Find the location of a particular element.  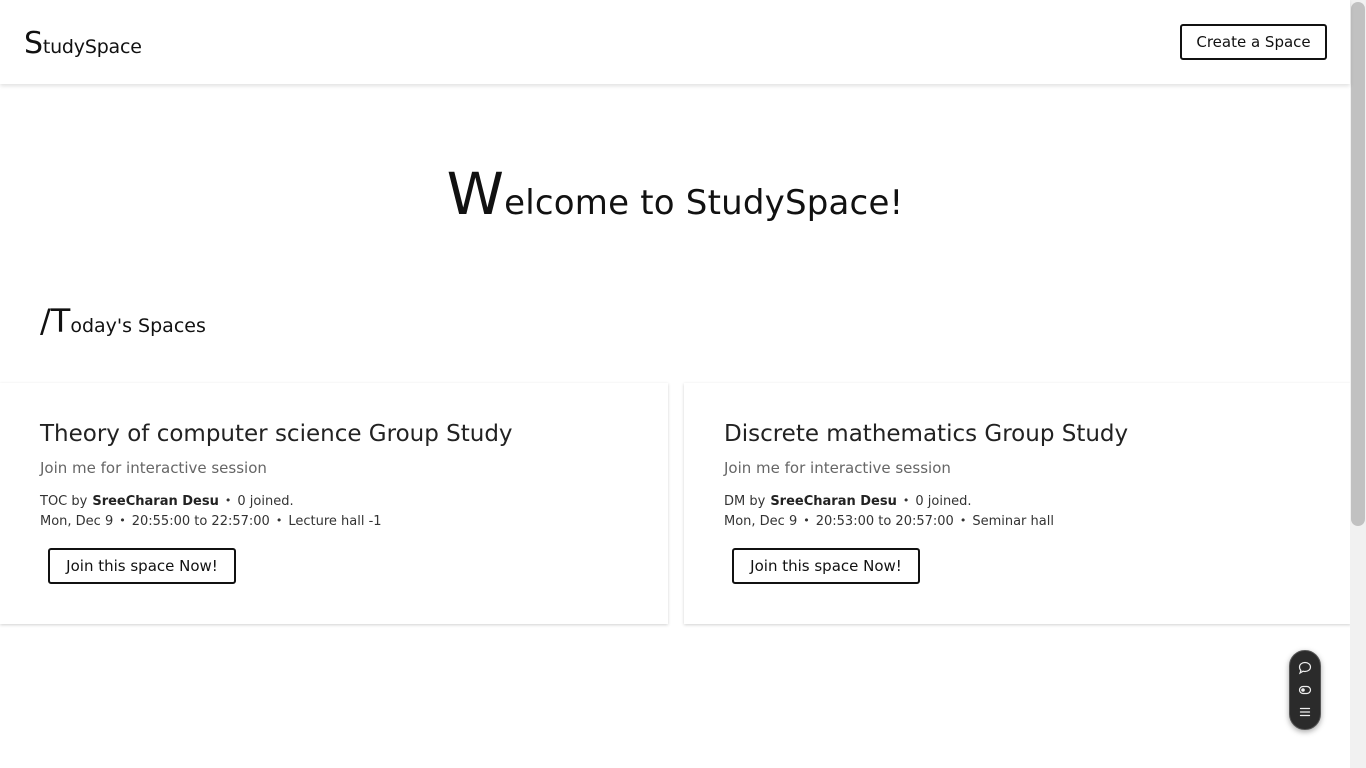

menu-icon is located at coordinates (1305, 712).